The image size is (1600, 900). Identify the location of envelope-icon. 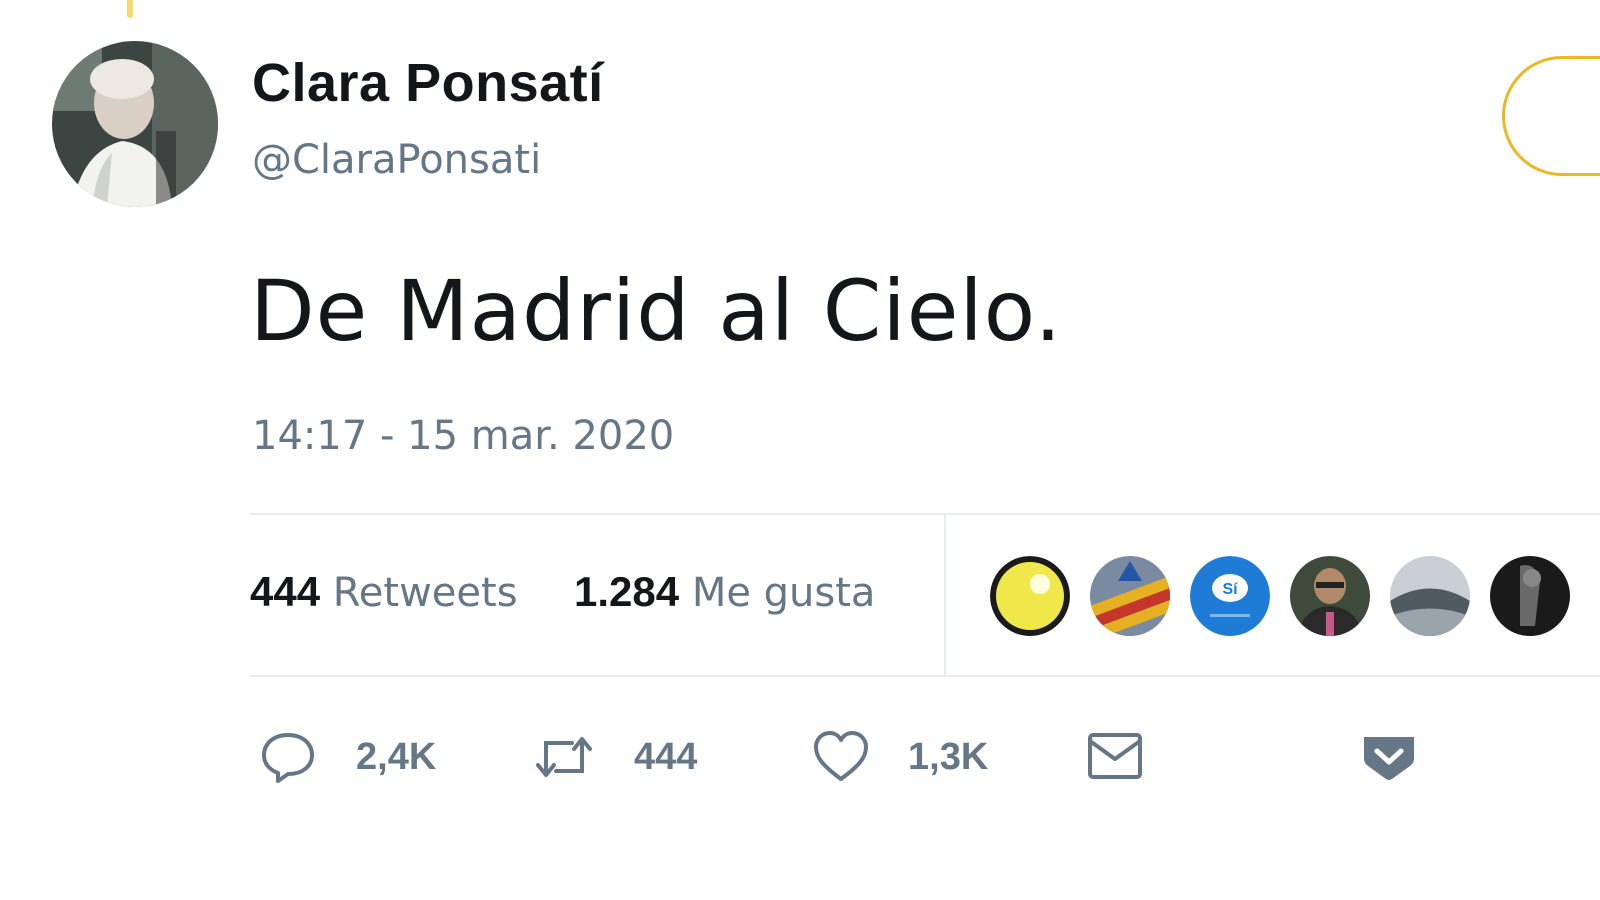
(1115, 757).